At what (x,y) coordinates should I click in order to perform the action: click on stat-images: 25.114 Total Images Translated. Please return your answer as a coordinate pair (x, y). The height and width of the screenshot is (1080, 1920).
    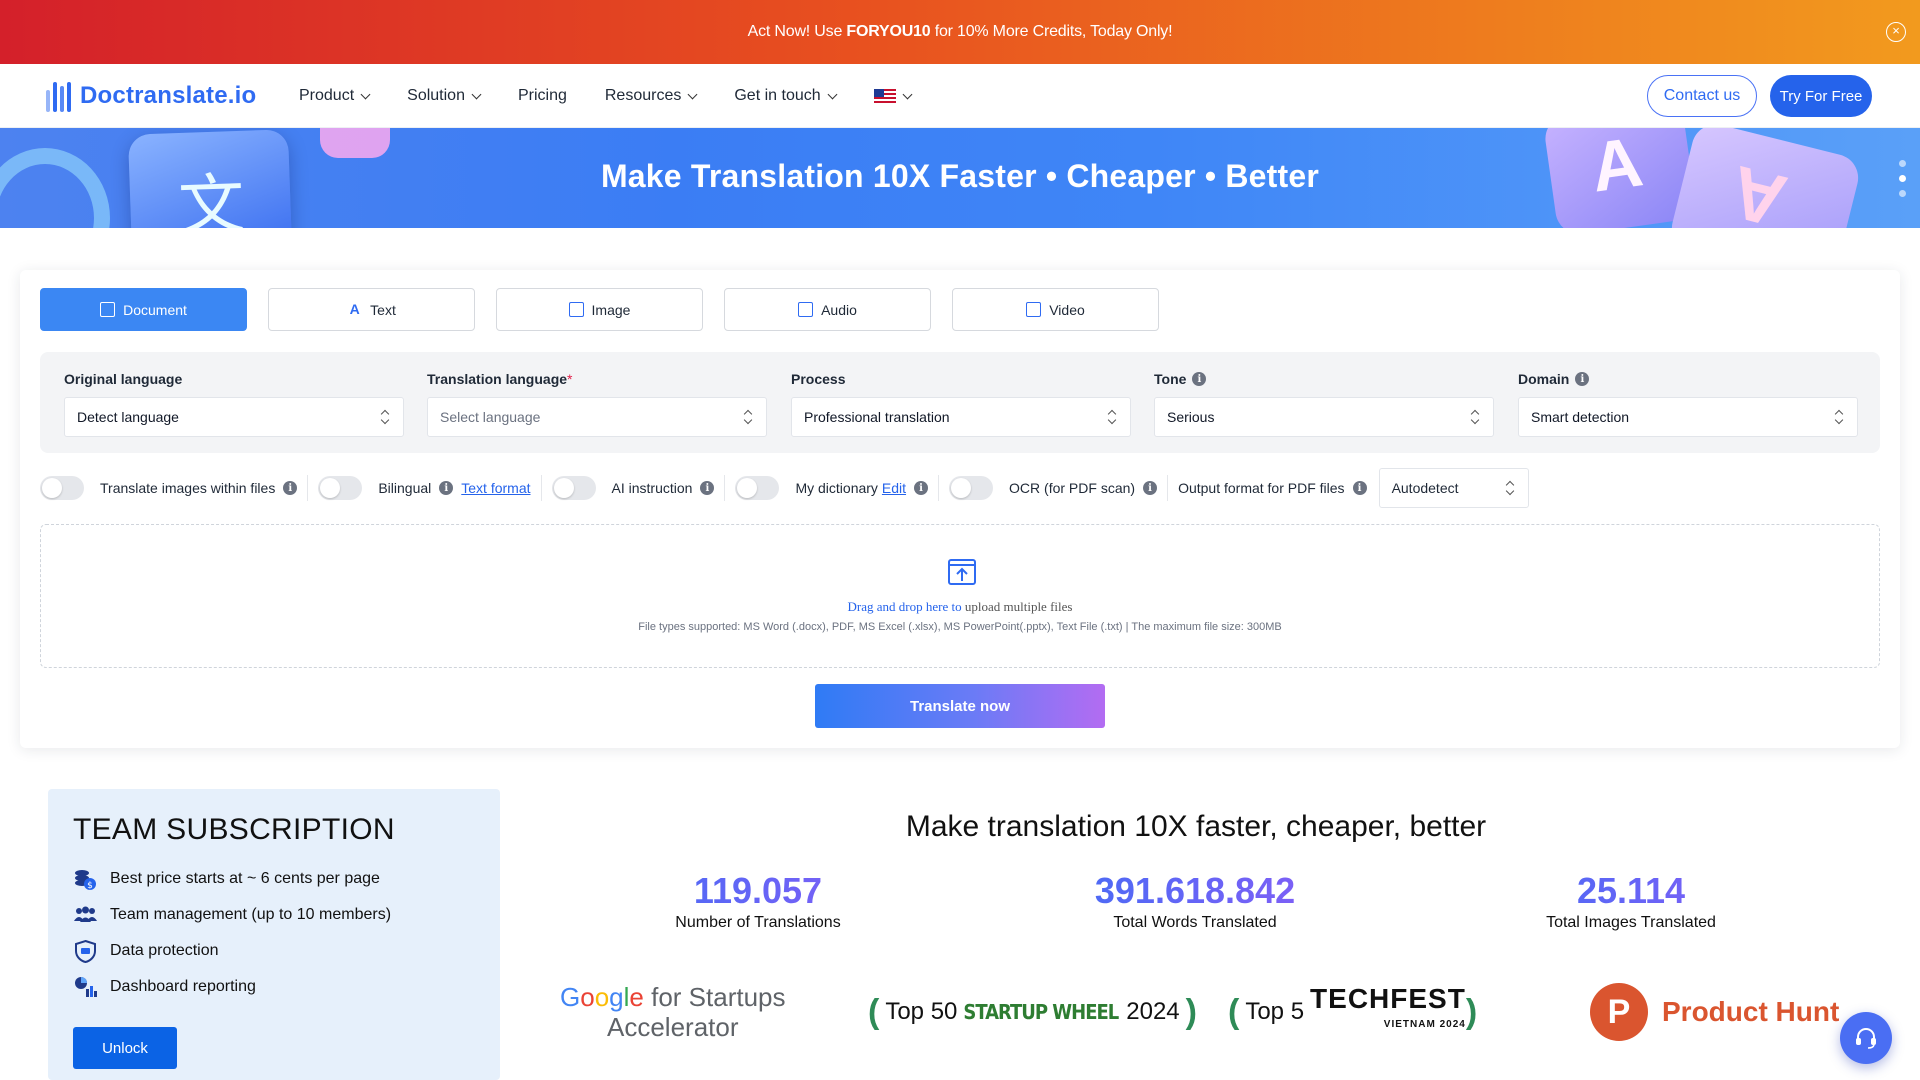
    Looking at the image, I should click on (1631, 901).